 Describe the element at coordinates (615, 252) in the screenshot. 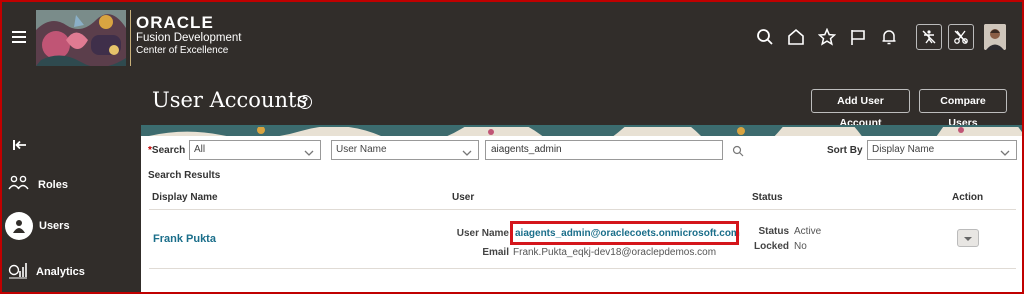

I see `email-value: Frank.Pukta_eqkj-dev18@oraclepdemos.com` at that location.